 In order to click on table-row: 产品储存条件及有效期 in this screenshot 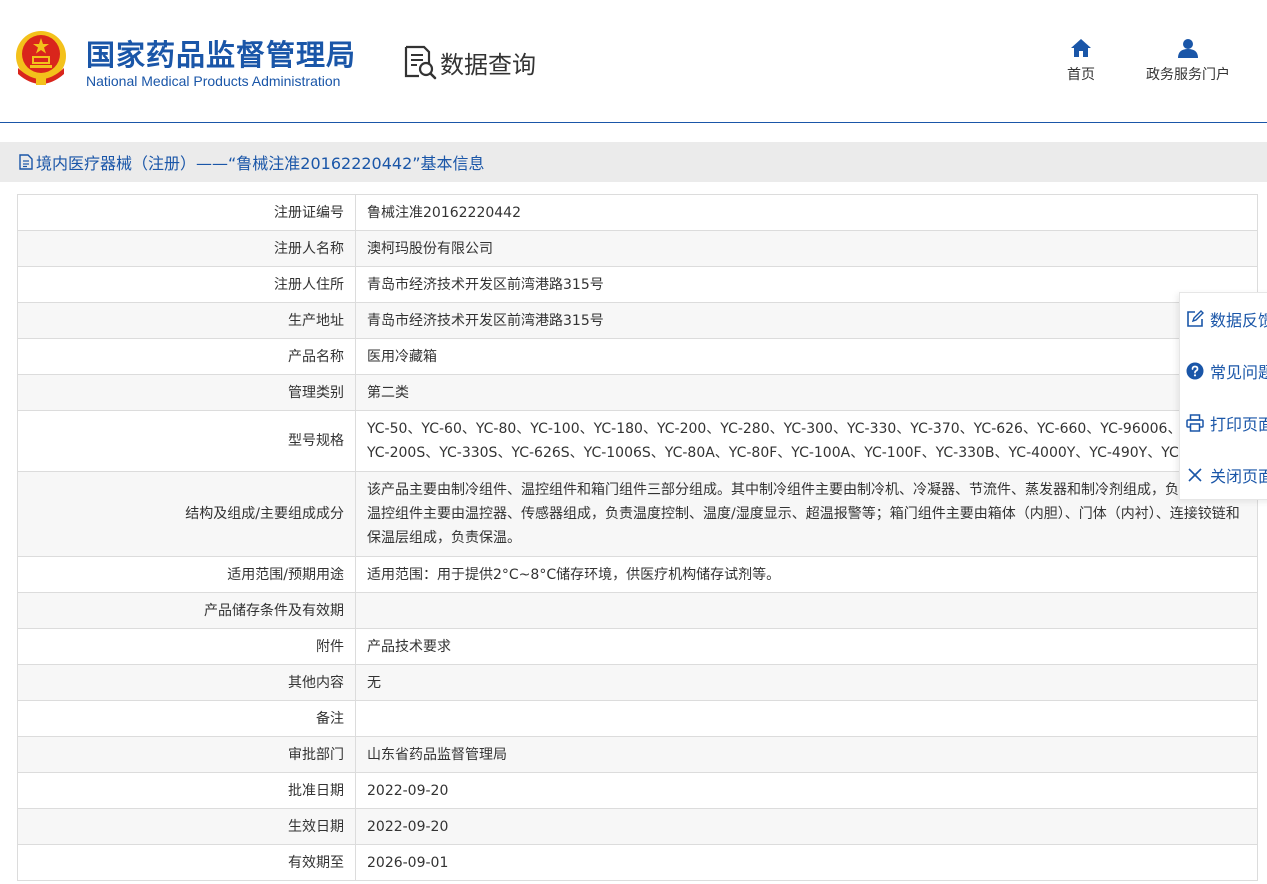, I will do `click(637, 610)`.